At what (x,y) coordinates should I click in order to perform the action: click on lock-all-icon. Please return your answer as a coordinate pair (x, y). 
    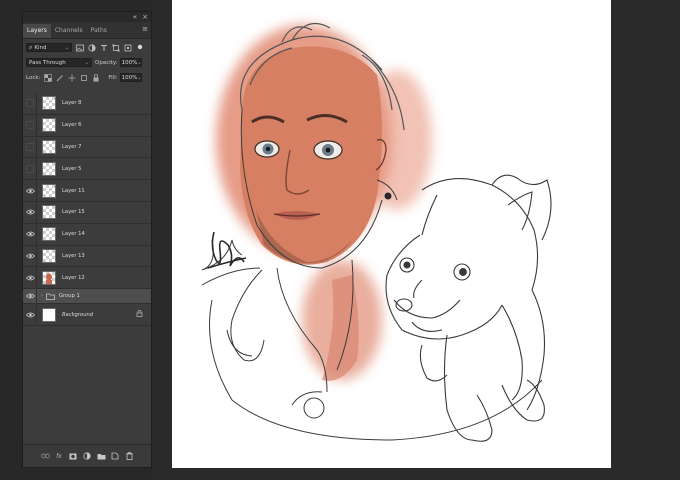
    Looking at the image, I should click on (95, 77).